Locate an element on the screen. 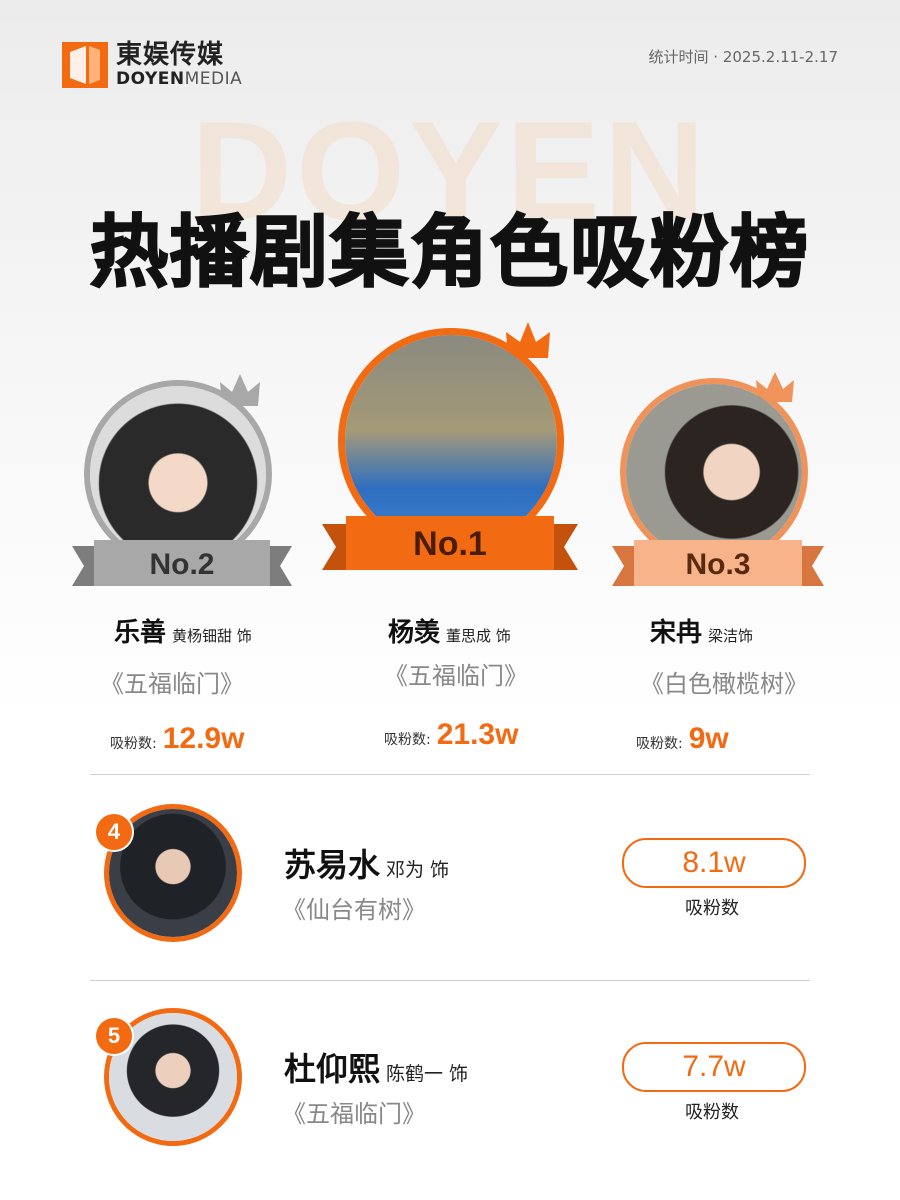 This screenshot has width=900, height=1200. logo-english-name: DOYENMEDIA is located at coordinates (179, 79).